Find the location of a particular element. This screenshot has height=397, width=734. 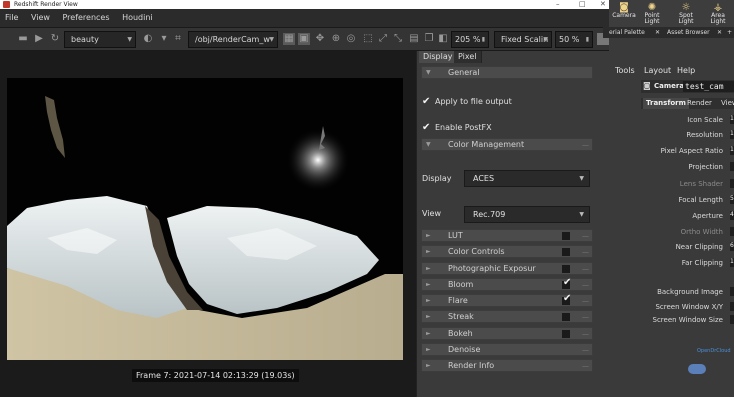

pane-tabs: erial Palette ✕ Asset Browser ✕ + is located at coordinates (668, 32).